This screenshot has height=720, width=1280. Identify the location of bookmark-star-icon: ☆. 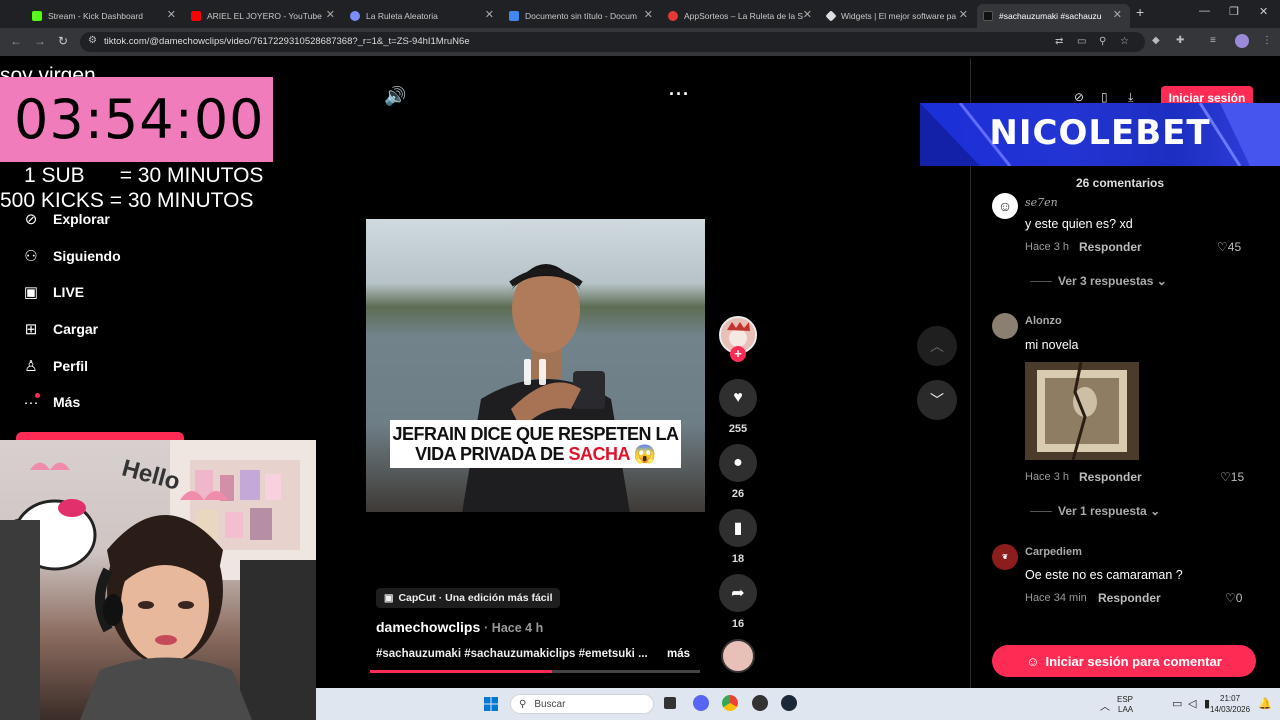
(1124, 41).